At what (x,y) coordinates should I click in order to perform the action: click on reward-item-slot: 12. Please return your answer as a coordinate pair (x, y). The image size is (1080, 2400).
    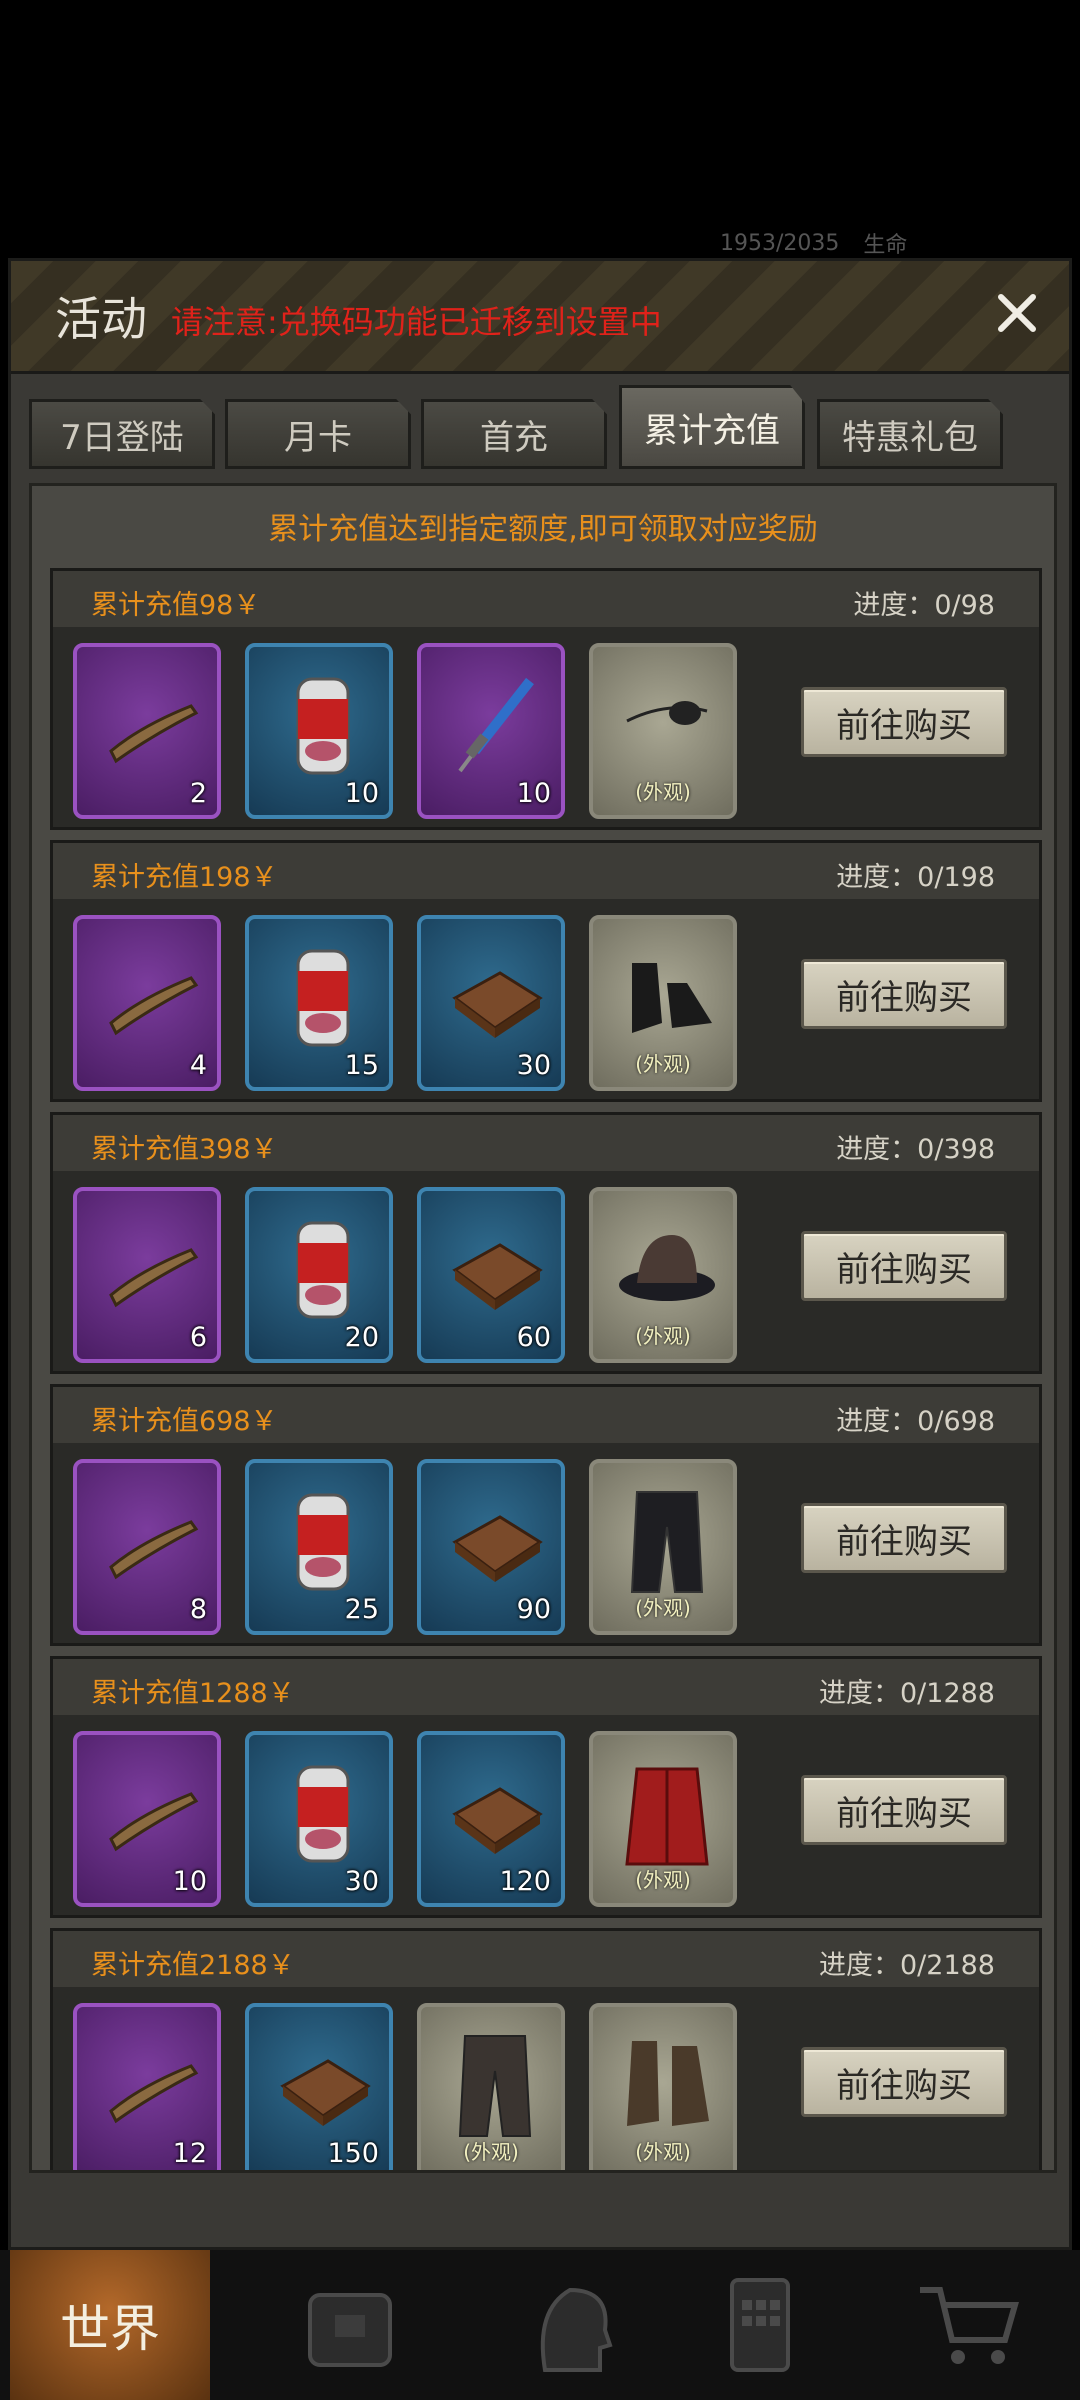
    Looking at the image, I should click on (147, 2086).